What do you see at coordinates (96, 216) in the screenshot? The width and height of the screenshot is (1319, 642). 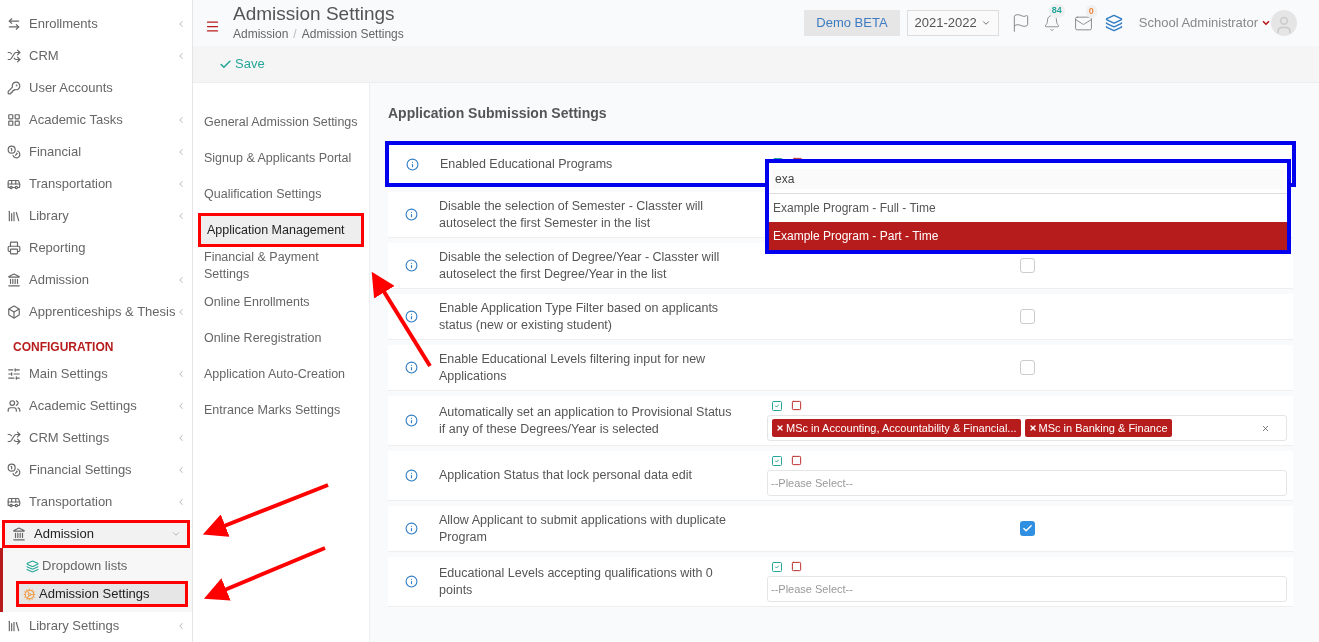 I see `sidebar-item: Library` at bounding box center [96, 216].